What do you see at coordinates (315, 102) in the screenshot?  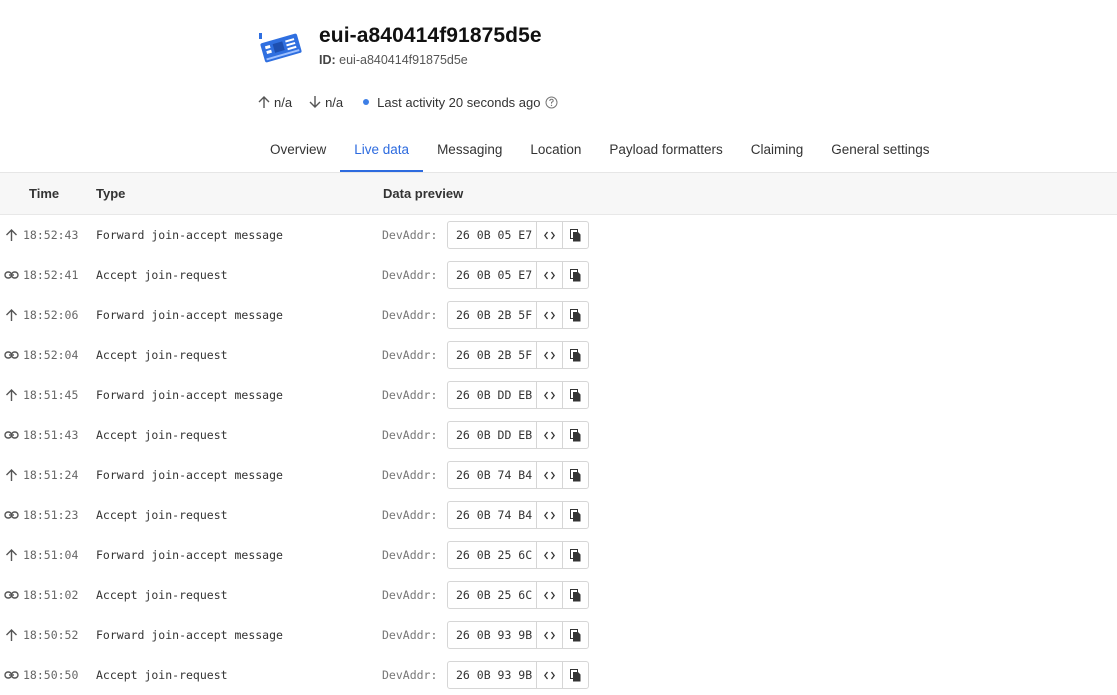 I see `arrow-down-icon` at bounding box center [315, 102].